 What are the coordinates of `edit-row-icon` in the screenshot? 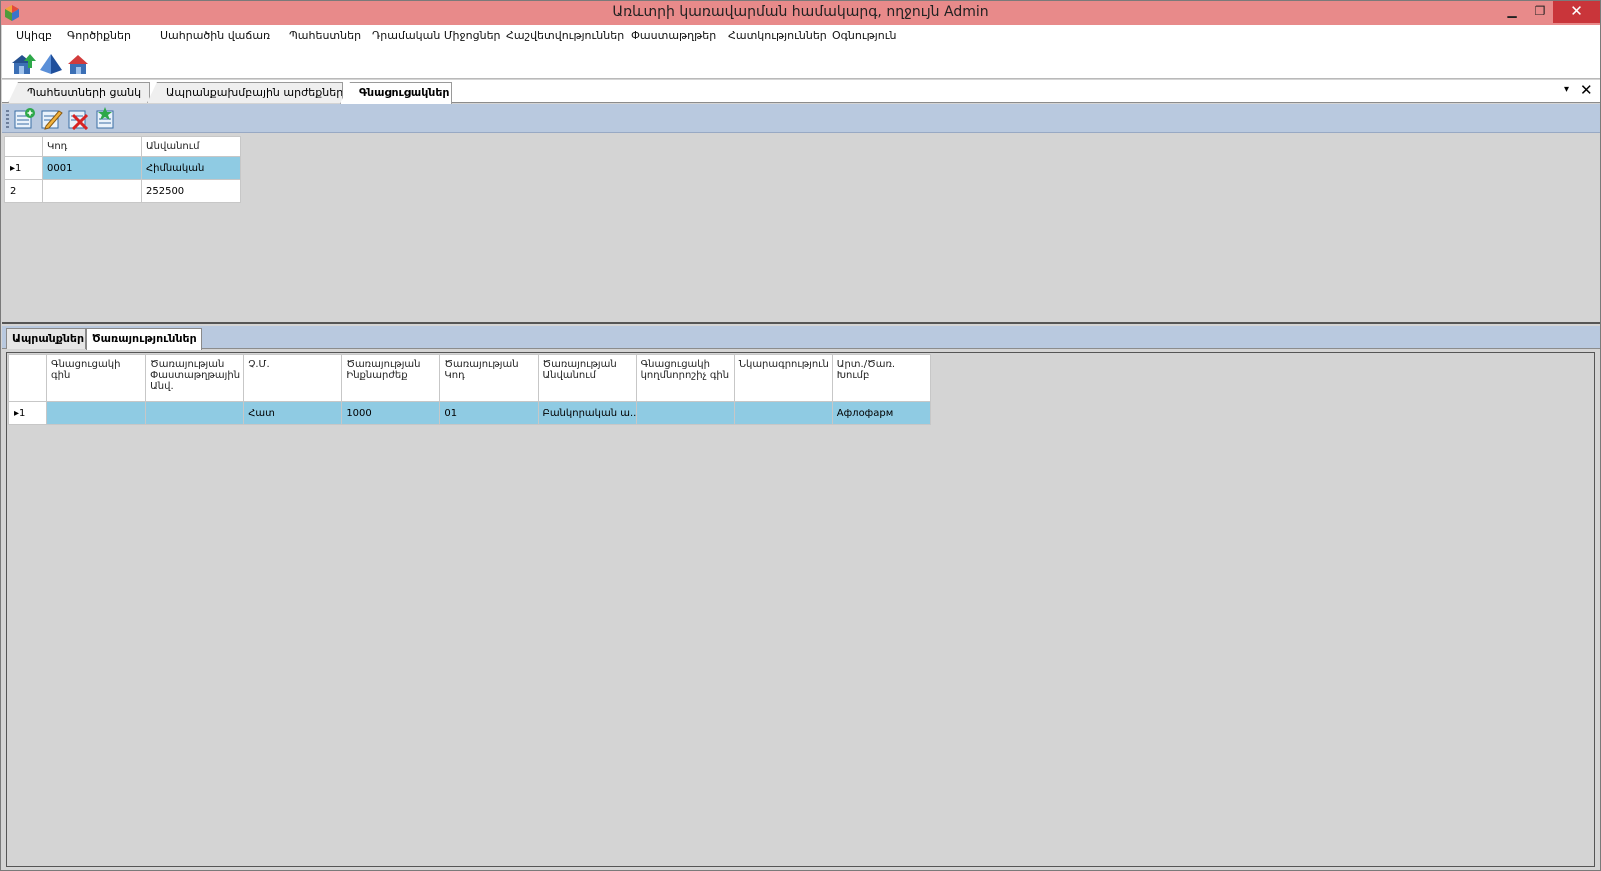 It's located at (51, 118).